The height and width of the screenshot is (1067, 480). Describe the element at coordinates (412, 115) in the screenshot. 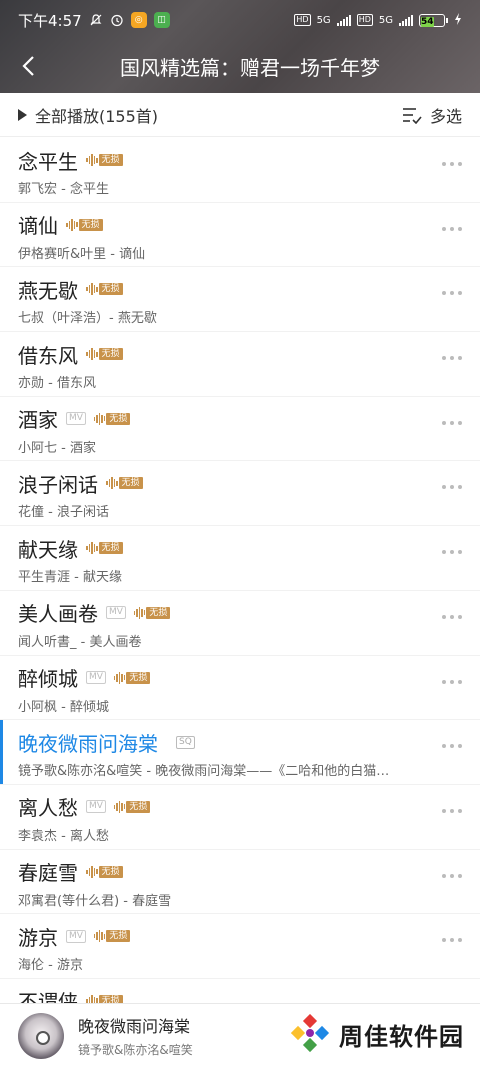

I see `multi-select-icon` at that location.